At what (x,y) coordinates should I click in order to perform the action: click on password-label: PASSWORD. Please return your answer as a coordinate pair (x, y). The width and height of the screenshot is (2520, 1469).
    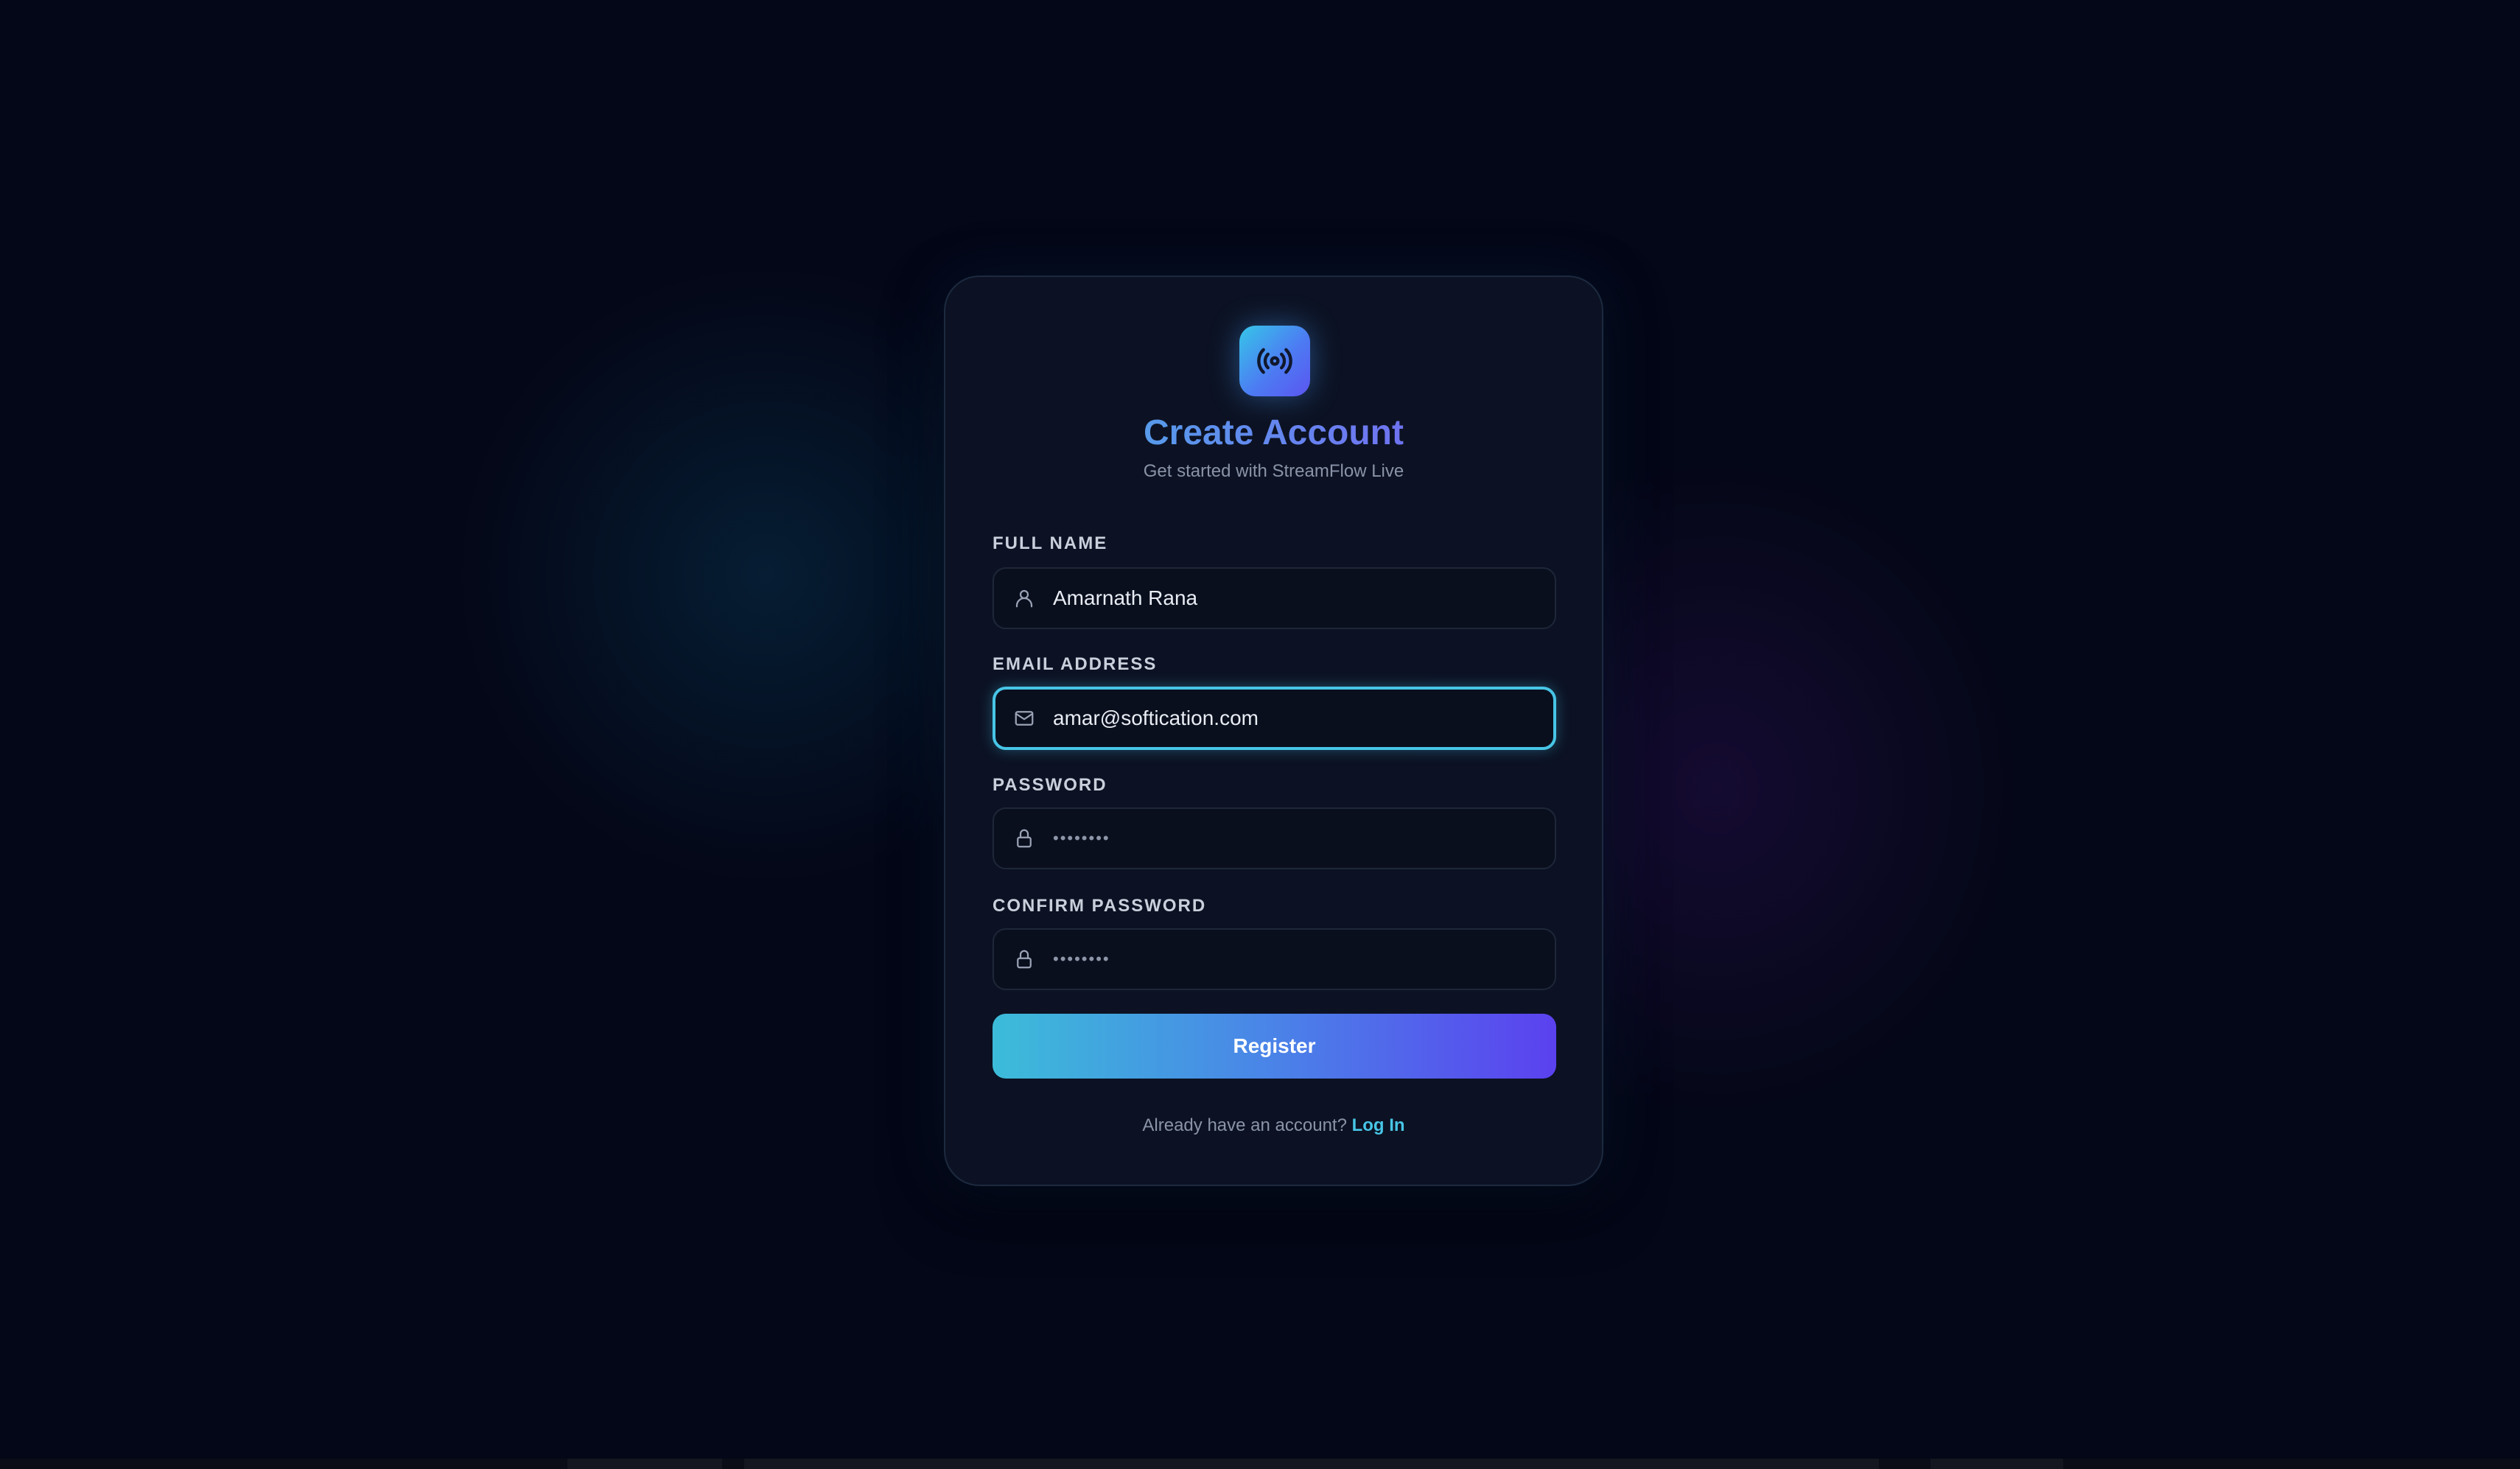
    Looking at the image, I should click on (1050, 785).